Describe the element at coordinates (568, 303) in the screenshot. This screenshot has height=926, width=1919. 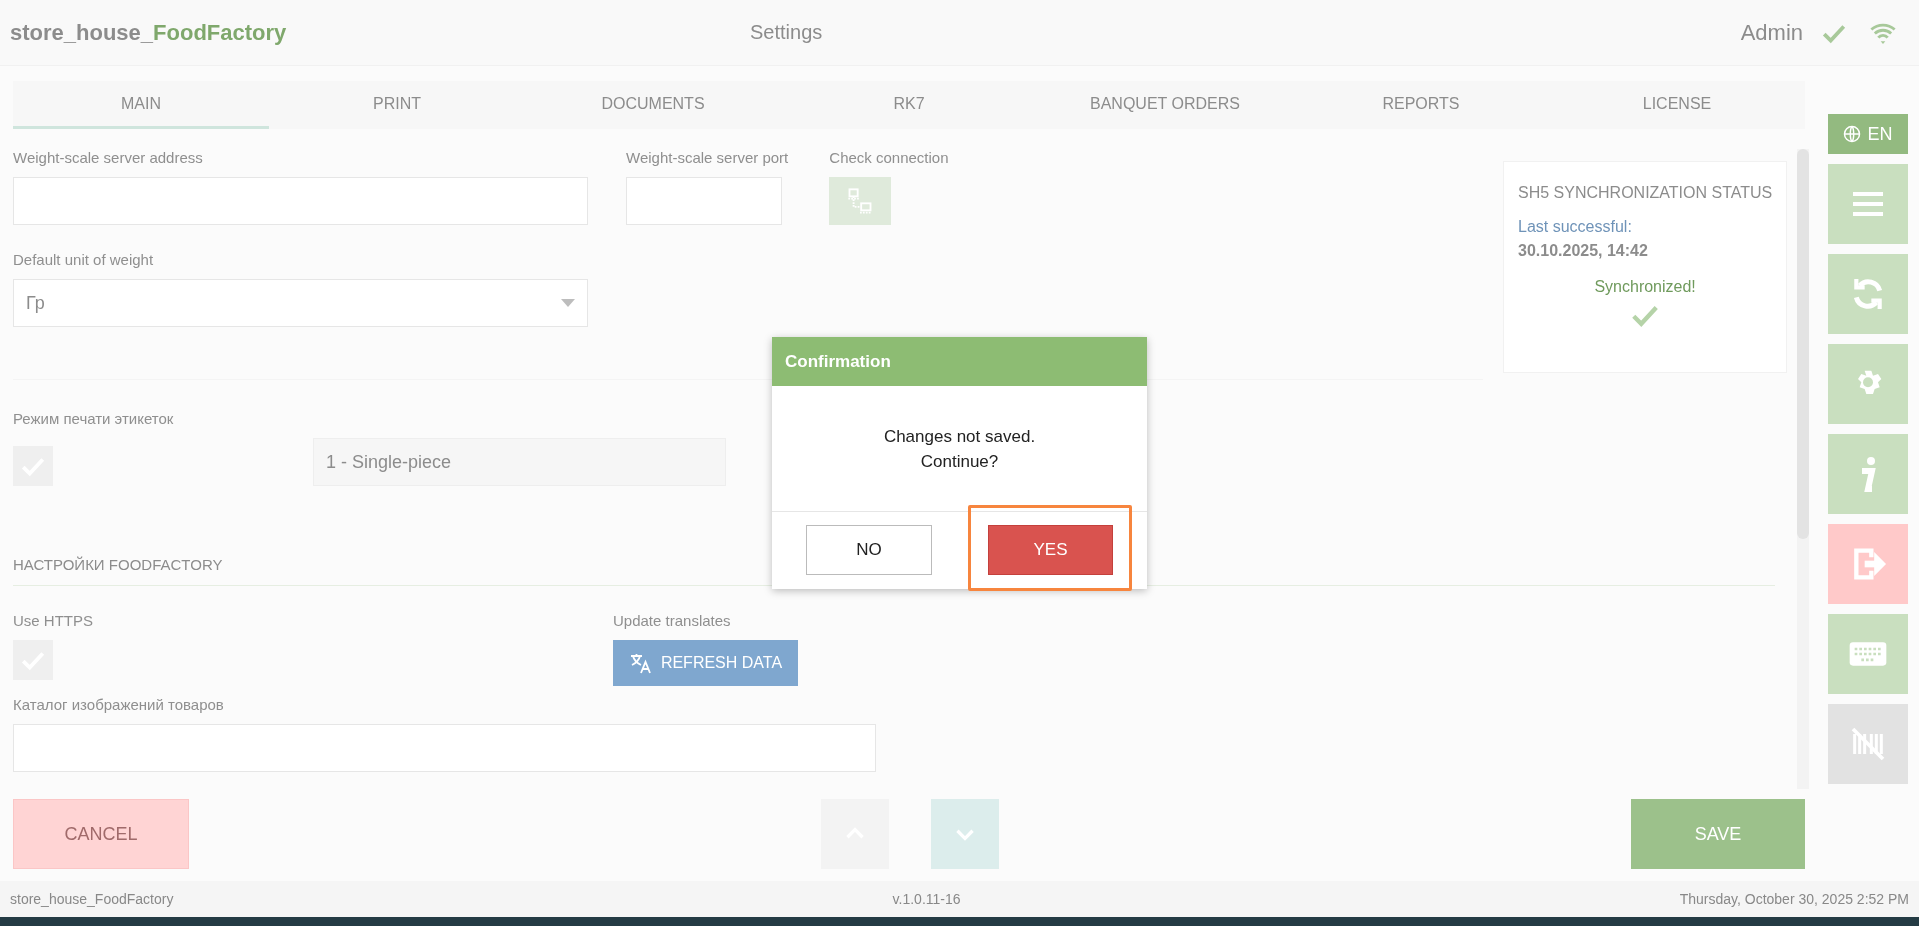
I see `caret-icon` at that location.